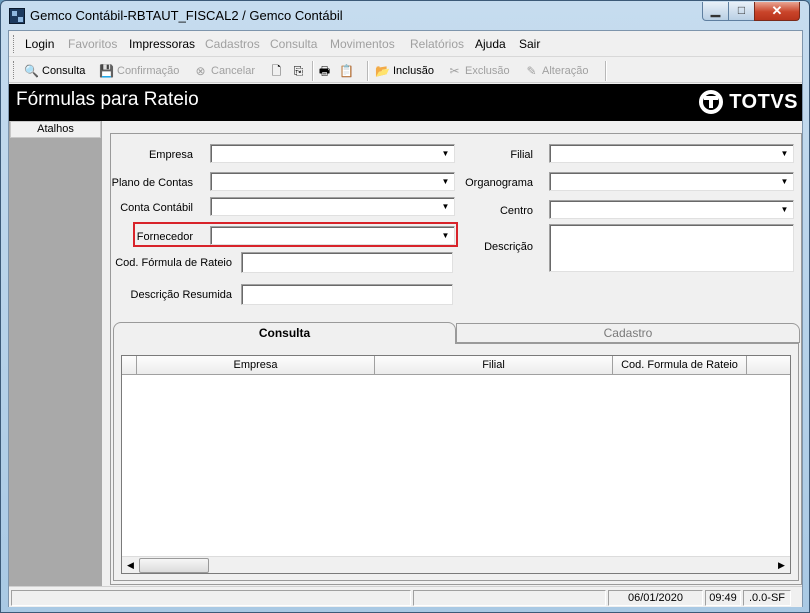 This screenshot has width=810, height=613. What do you see at coordinates (767, 598) in the screenshot?
I see `status-version: .0.0-SF` at bounding box center [767, 598].